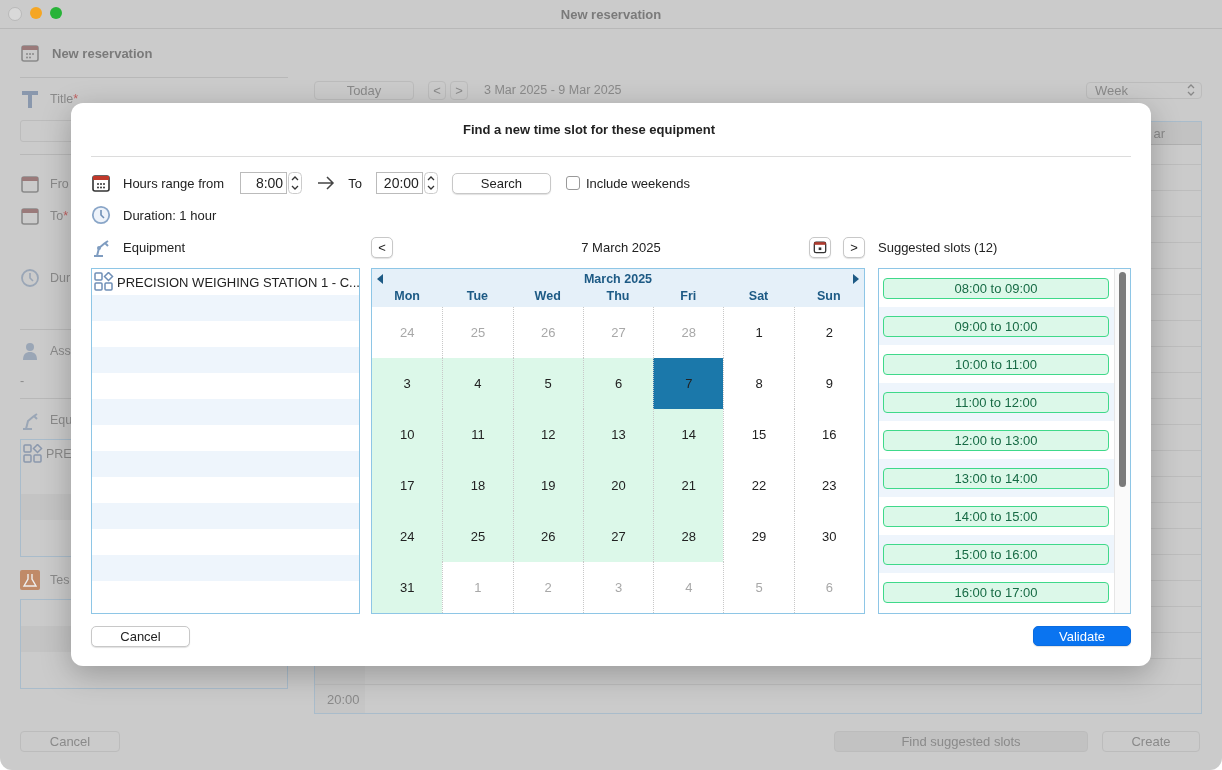 The height and width of the screenshot is (770, 1222). What do you see at coordinates (996, 592) in the screenshot?
I see `time-slot-button: 16:00 to 17:00` at bounding box center [996, 592].